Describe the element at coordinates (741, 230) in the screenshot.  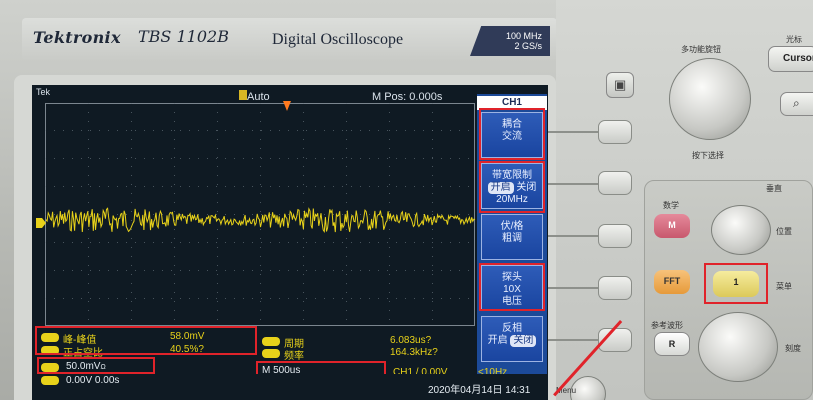
I see `ch1-position-knob` at that location.